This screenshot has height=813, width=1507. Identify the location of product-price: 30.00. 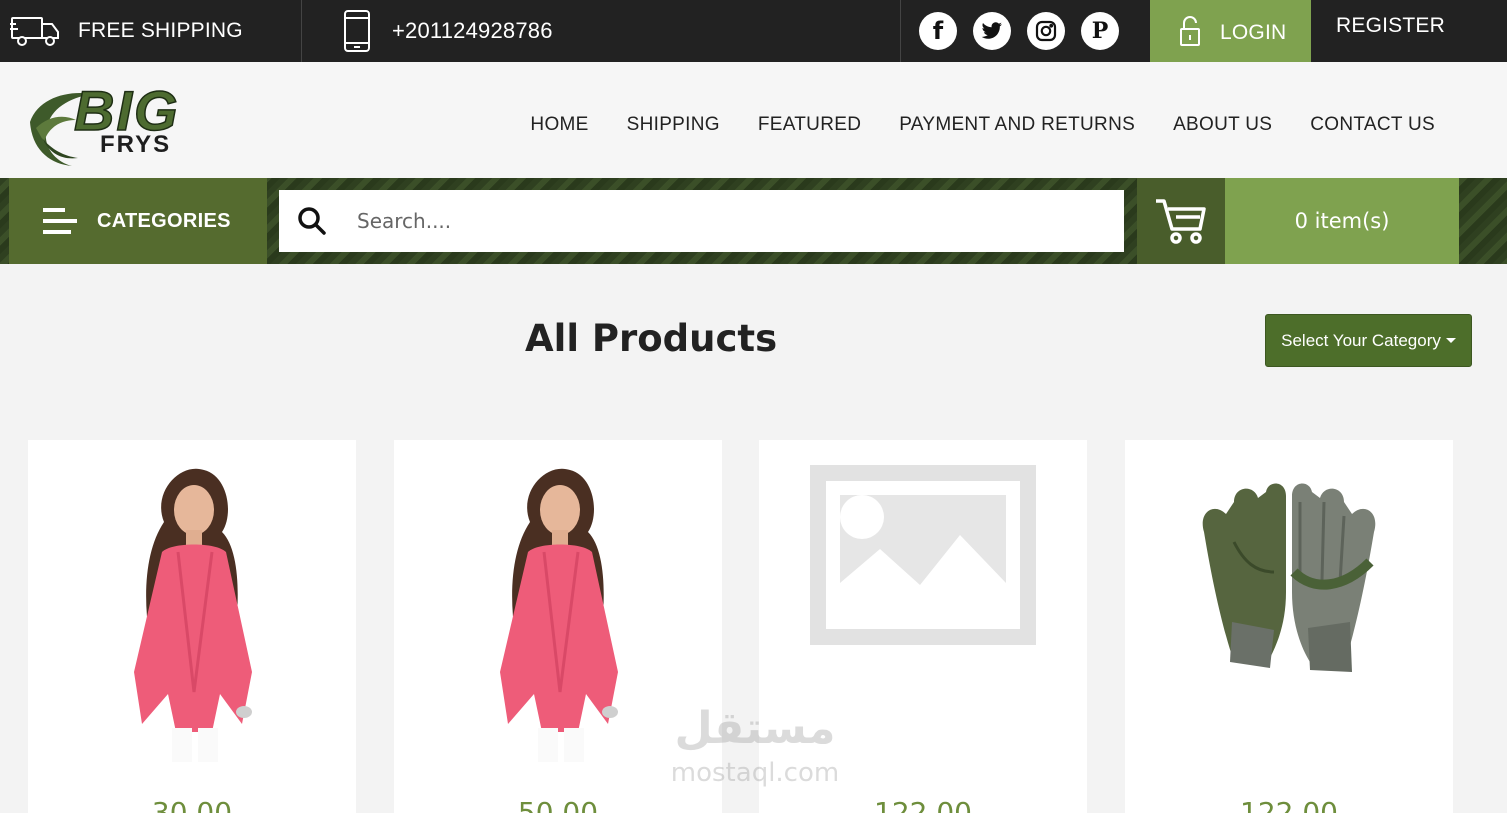
(192, 804).